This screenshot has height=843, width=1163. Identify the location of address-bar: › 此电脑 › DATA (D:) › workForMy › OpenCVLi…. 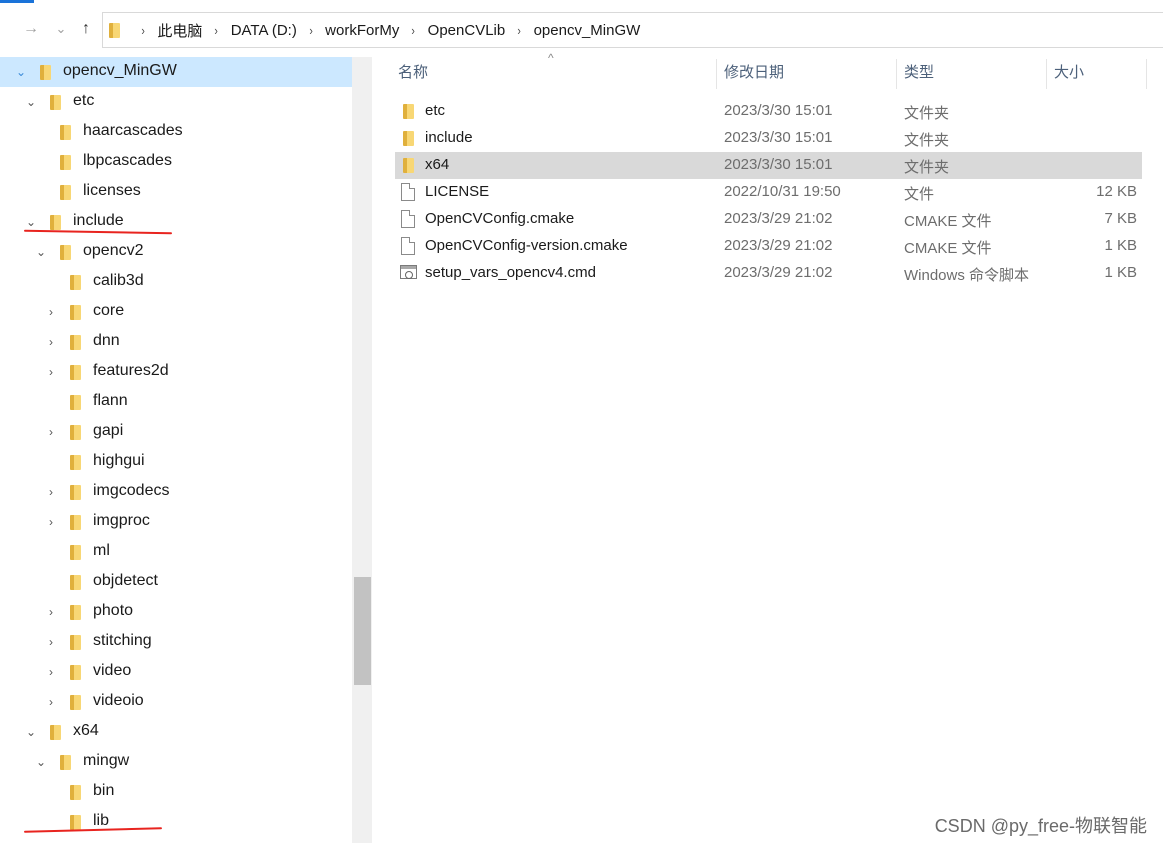
(632, 30).